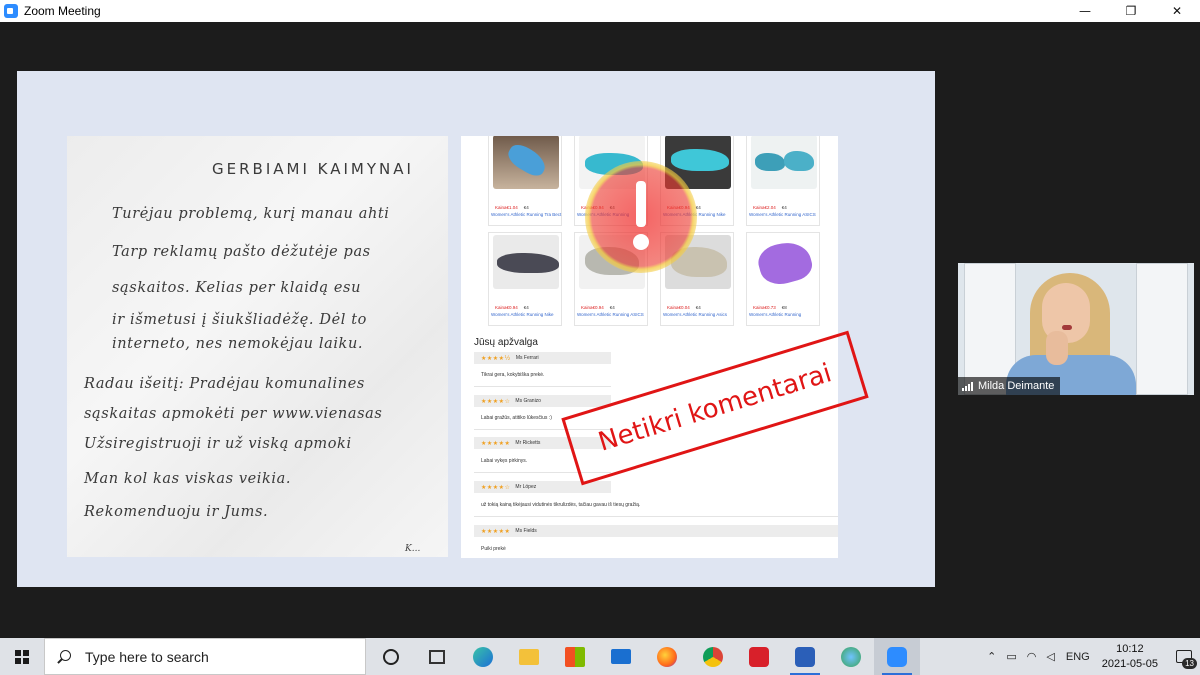  Describe the element at coordinates (241, 252) in the screenshot. I see `letter-line: Tarp reklamų pašto dėžutėje pas` at that location.